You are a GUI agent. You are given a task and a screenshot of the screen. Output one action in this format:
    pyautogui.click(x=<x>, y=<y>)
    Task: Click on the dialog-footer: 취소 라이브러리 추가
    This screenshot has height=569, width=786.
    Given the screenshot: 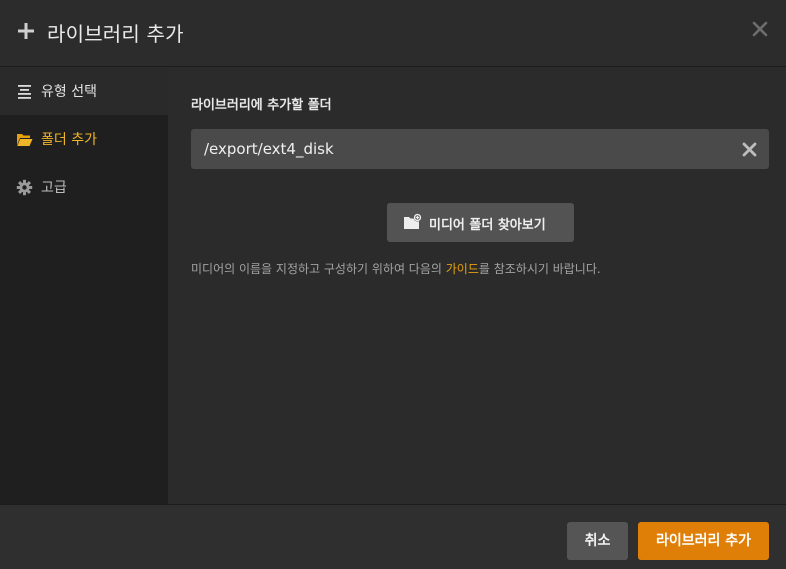 What is the action you would take?
    pyautogui.click(x=393, y=536)
    